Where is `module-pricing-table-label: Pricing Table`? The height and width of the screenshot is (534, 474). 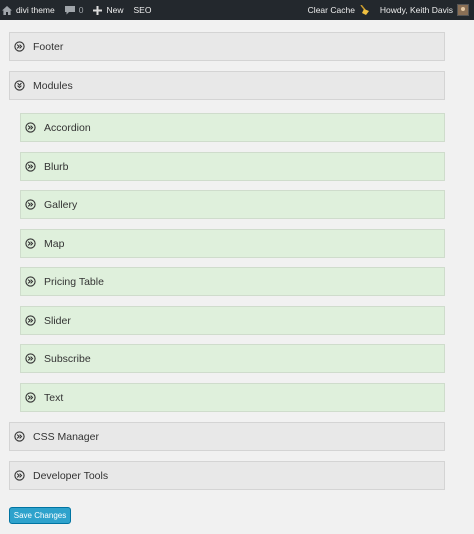 module-pricing-table-label: Pricing Table is located at coordinates (74, 281).